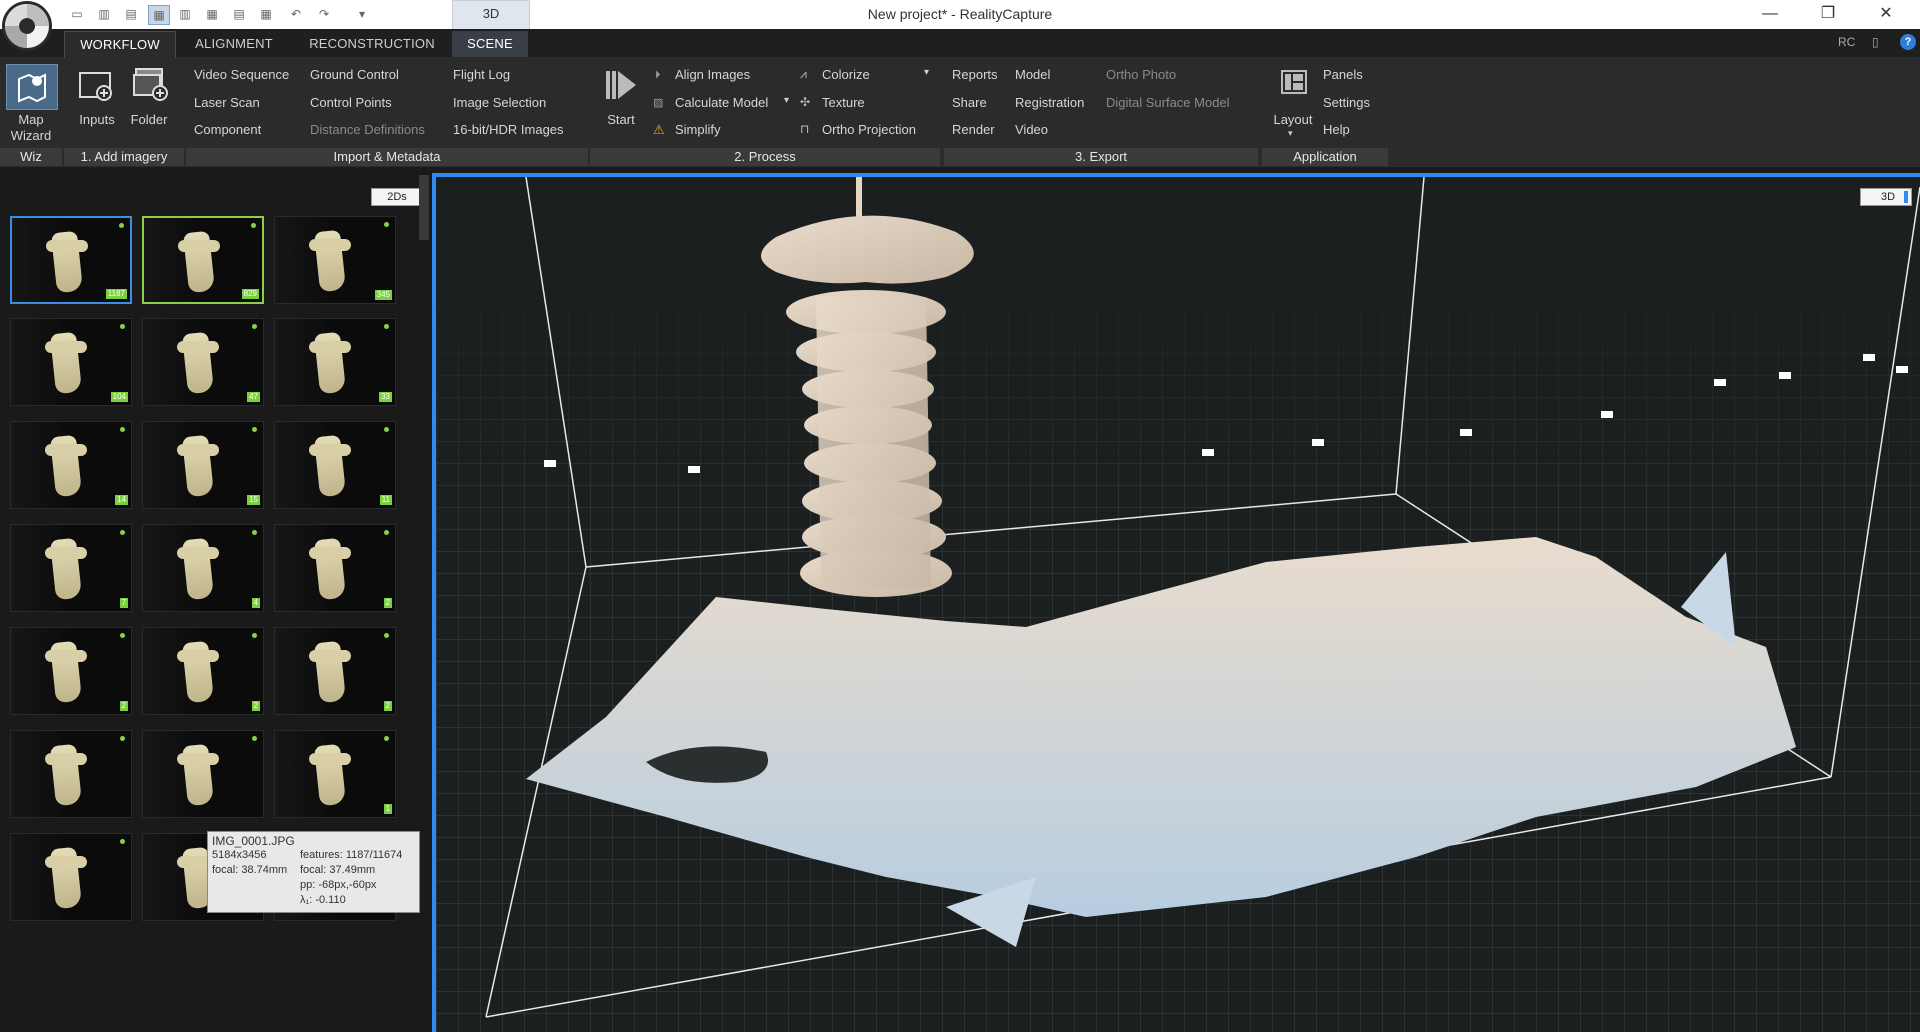 The image size is (1920, 1032). I want to click on colorize-button: Colorize, so click(846, 74).